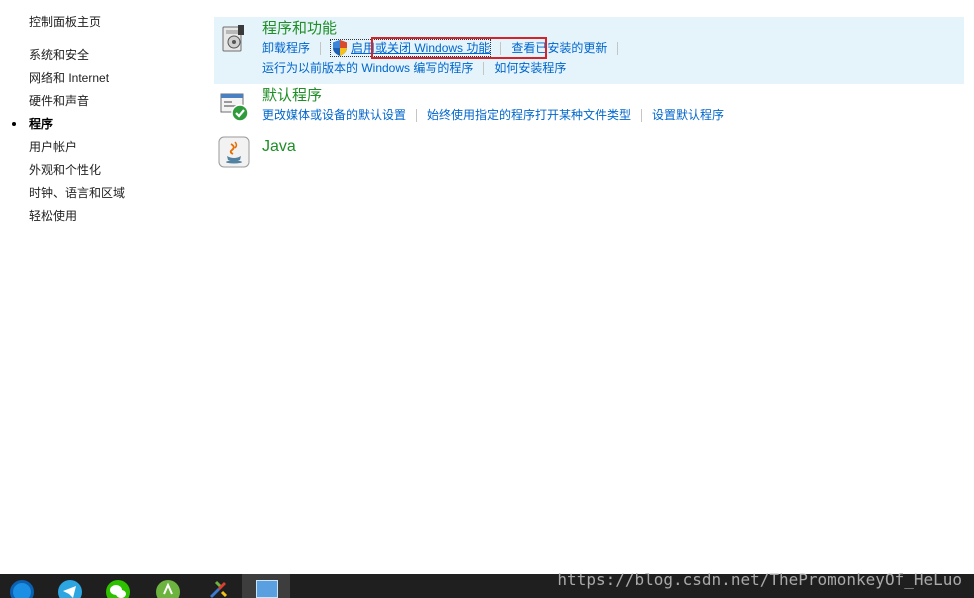 The width and height of the screenshot is (974, 598). I want to click on taskbar-wechat-button, so click(120, 586).